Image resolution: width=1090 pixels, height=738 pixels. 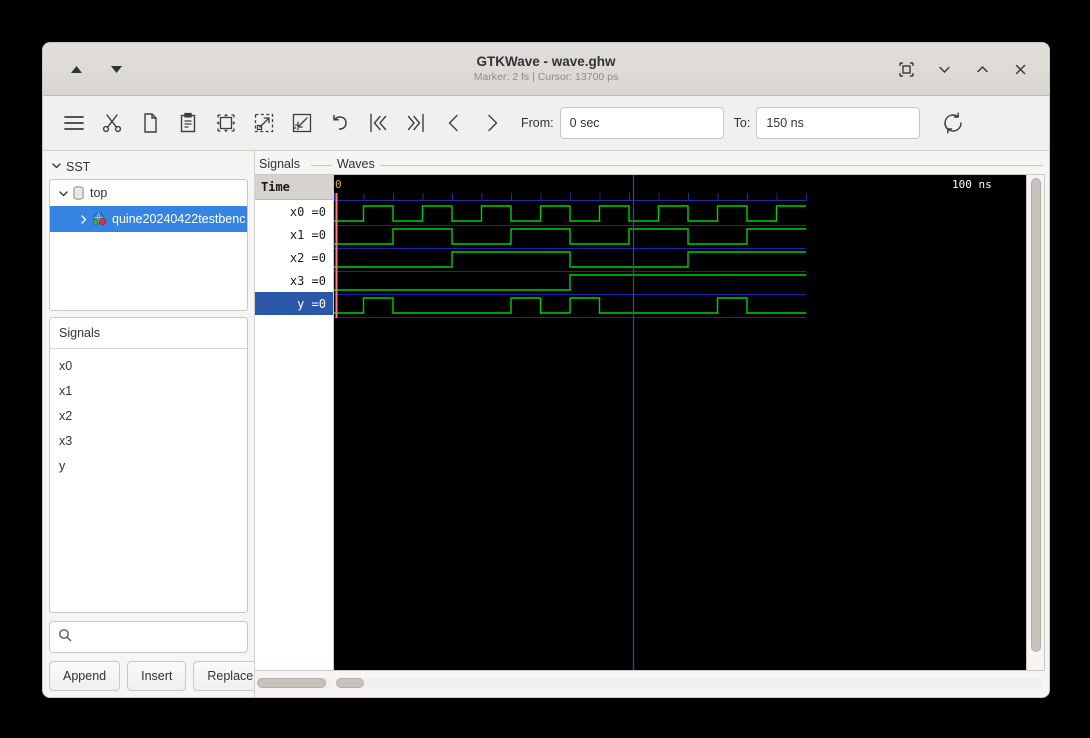 What do you see at coordinates (294, 187) in the screenshot?
I see `time-column-header: Time` at bounding box center [294, 187].